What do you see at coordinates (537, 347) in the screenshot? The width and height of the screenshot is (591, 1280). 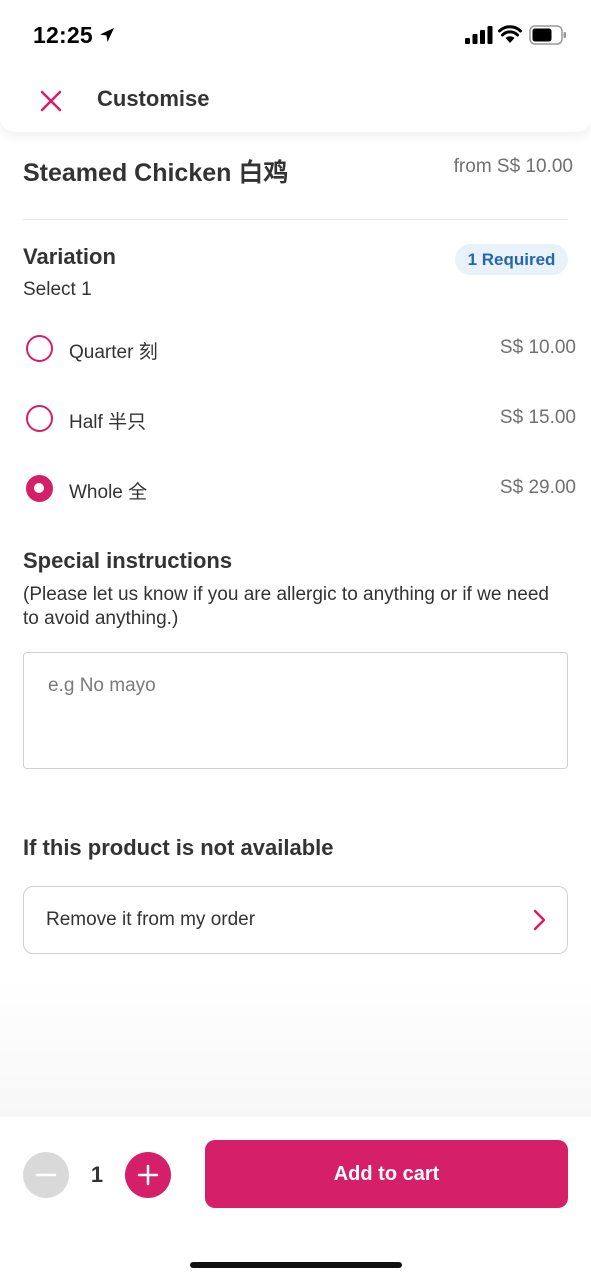 I see `option-price: S$ 10.00` at bounding box center [537, 347].